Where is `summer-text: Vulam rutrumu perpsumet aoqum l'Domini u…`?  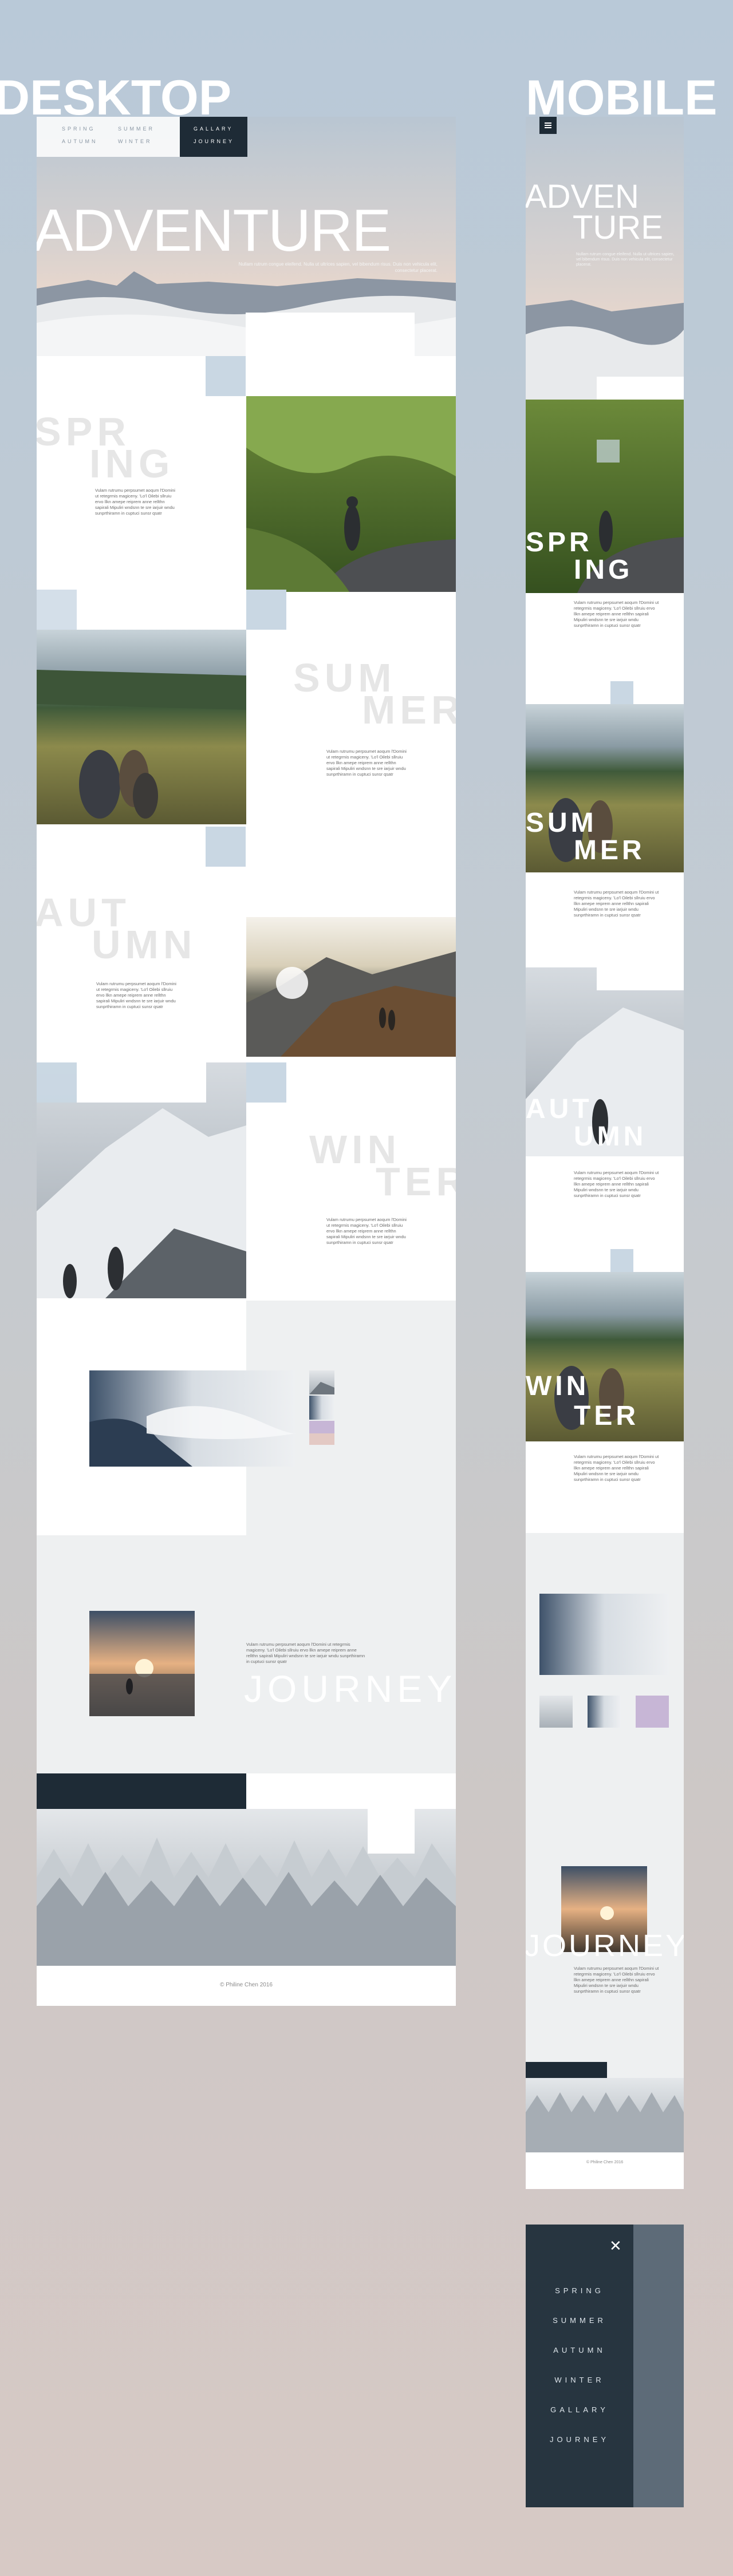
summer-text: Vulam rutrumu perpsumet aoqum l'Domini u… is located at coordinates (366, 763).